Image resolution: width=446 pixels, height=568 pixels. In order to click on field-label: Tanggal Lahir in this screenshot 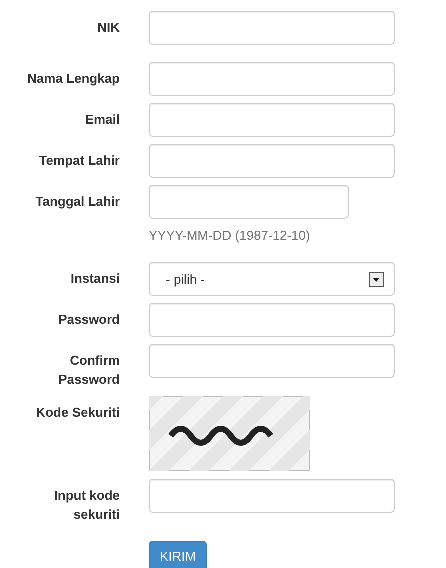, I will do `click(78, 202)`.